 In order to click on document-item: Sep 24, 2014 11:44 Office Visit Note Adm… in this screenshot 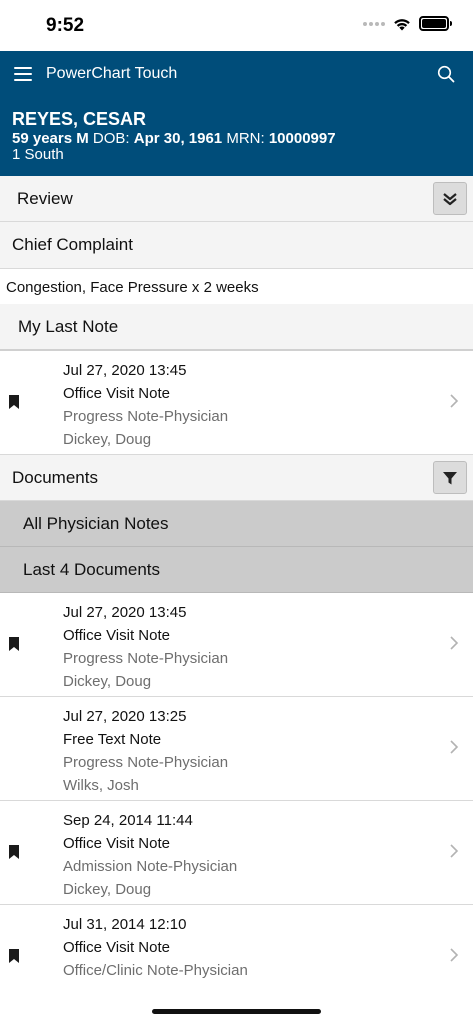, I will do `click(236, 853)`.